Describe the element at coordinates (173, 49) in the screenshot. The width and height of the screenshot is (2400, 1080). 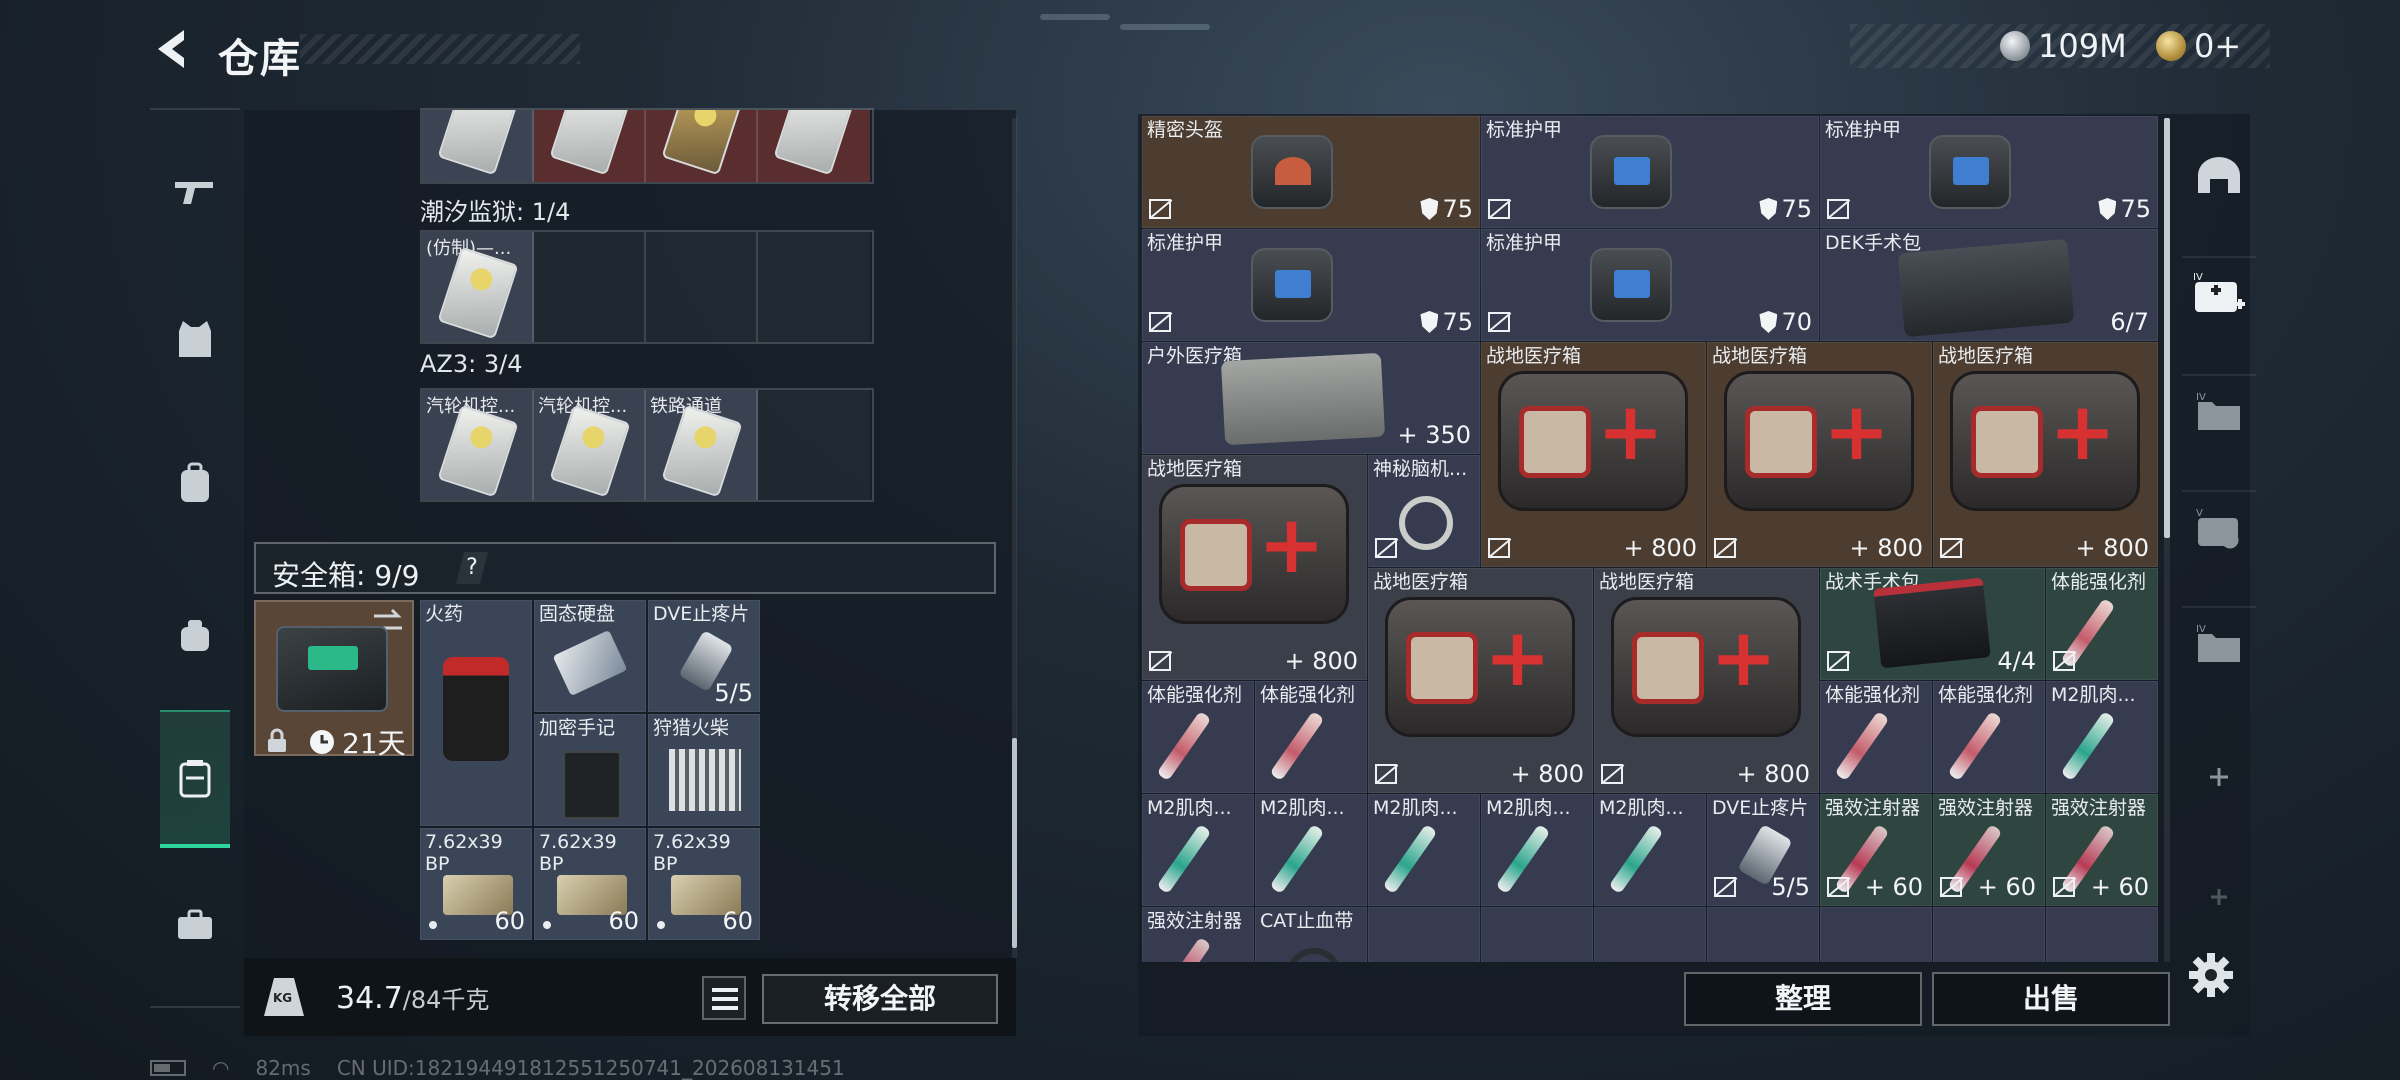
I see `back-arrow-icon` at that location.